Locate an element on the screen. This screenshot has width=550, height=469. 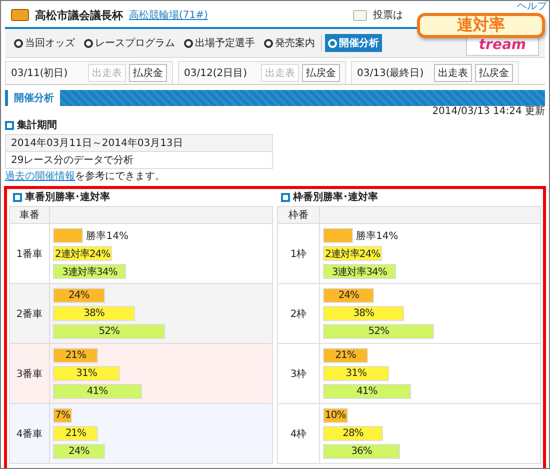
nav-tab: 発売案内 is located at coordinates (289, 43).